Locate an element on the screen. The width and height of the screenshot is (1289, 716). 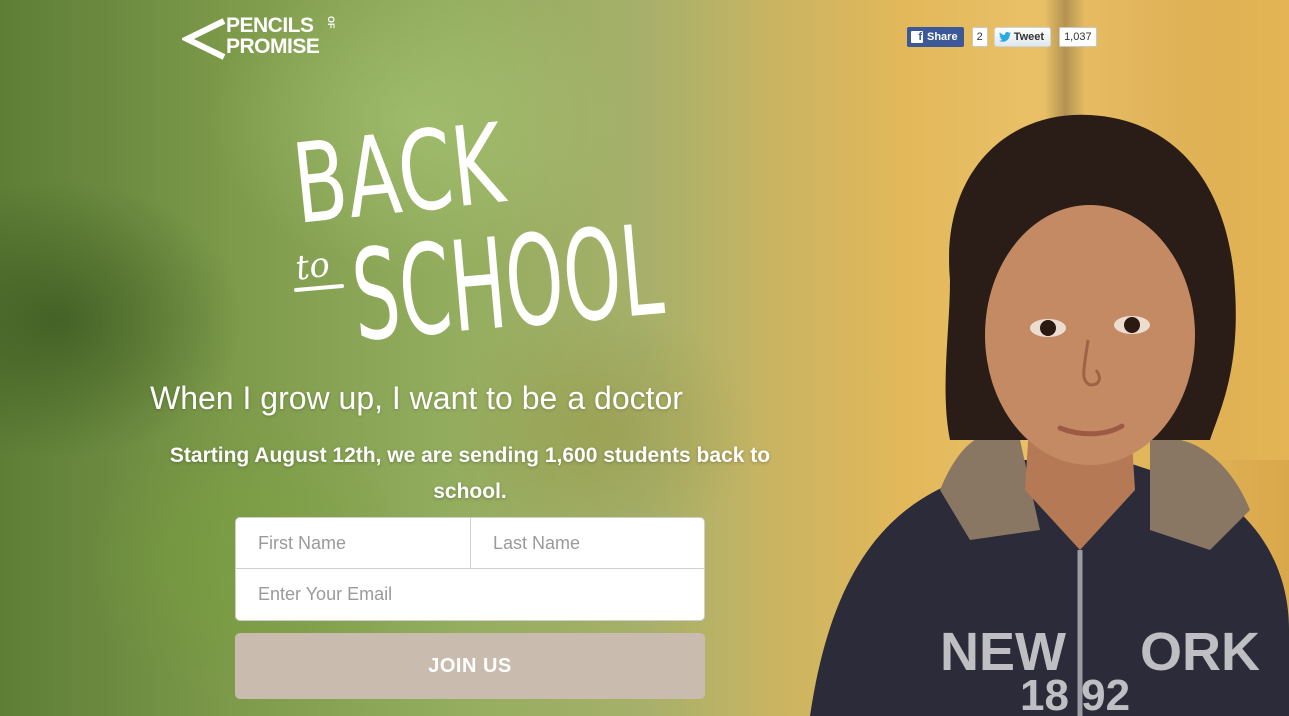
svg-text: ORK is located at coordinates (1200, 652).